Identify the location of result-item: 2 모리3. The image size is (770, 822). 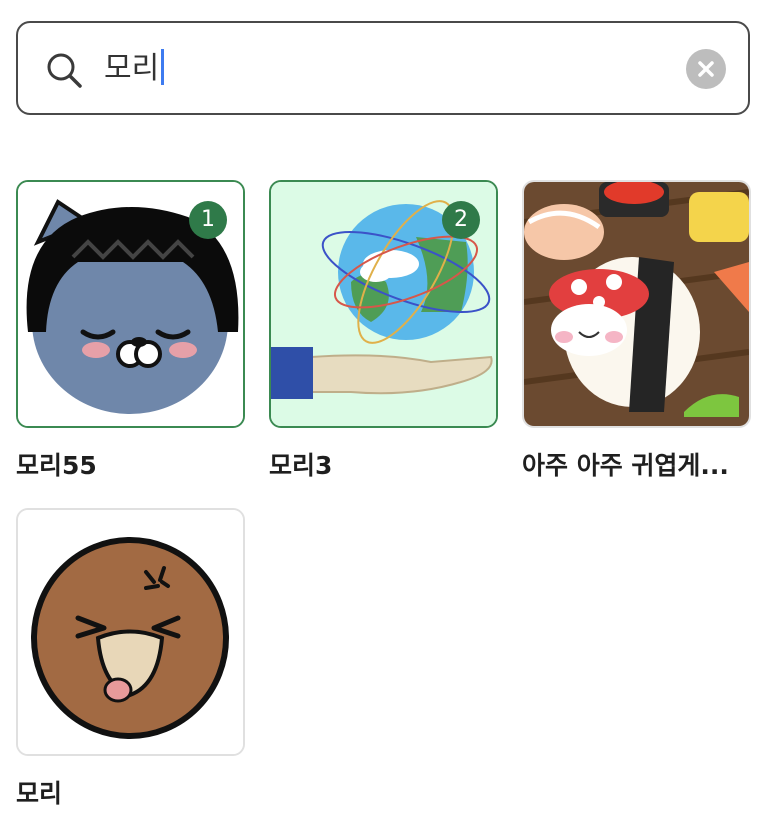
(383, 331).